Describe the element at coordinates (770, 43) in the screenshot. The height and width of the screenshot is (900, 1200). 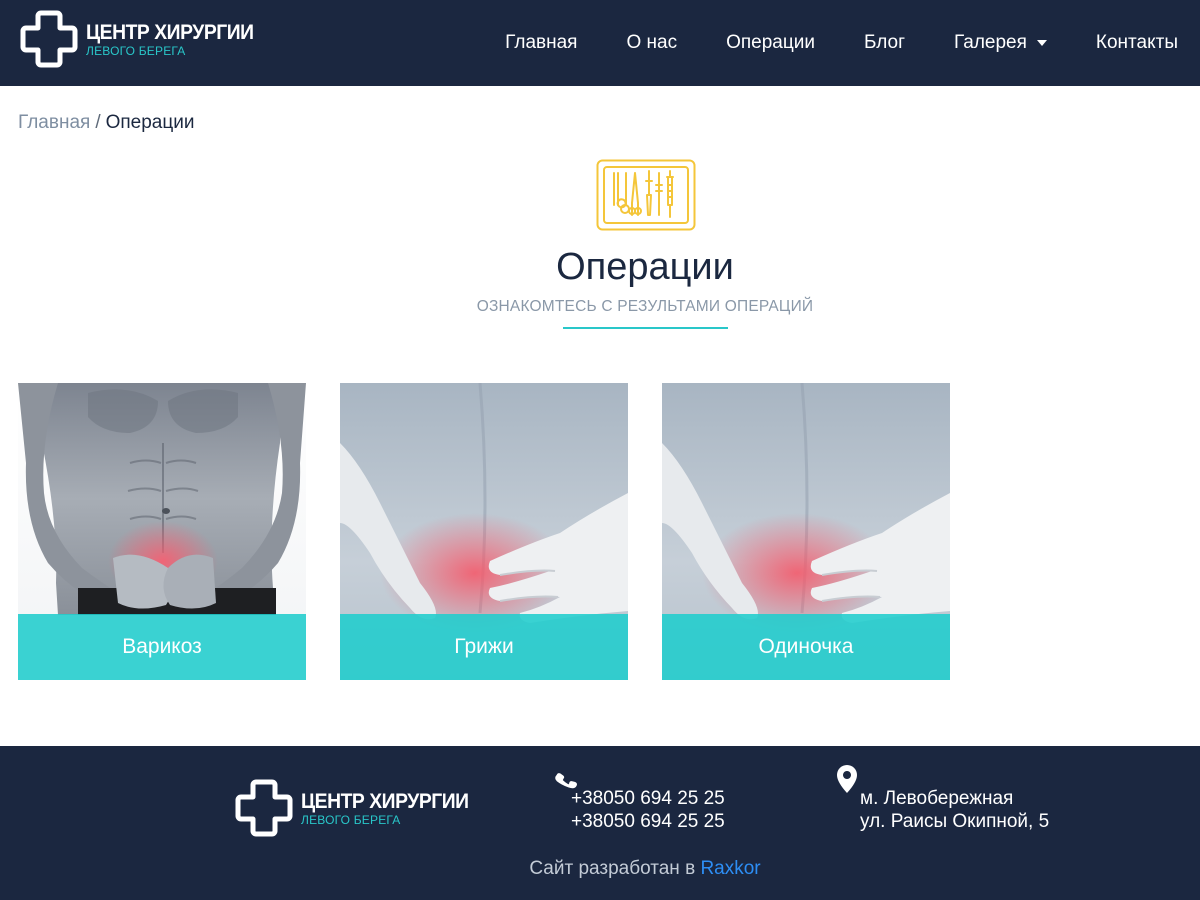
I see `nav-item-operations: Операции` at that location.